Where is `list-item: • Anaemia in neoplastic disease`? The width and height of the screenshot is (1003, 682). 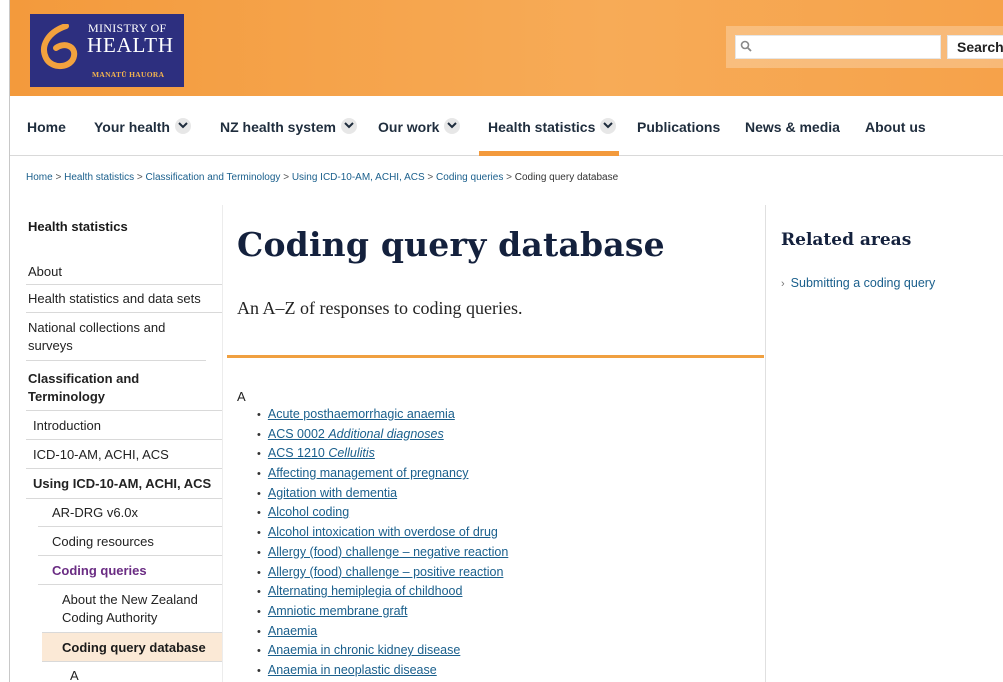
list-item: • Anaemia in neoplastic disease is located at coordinates (382, 671).